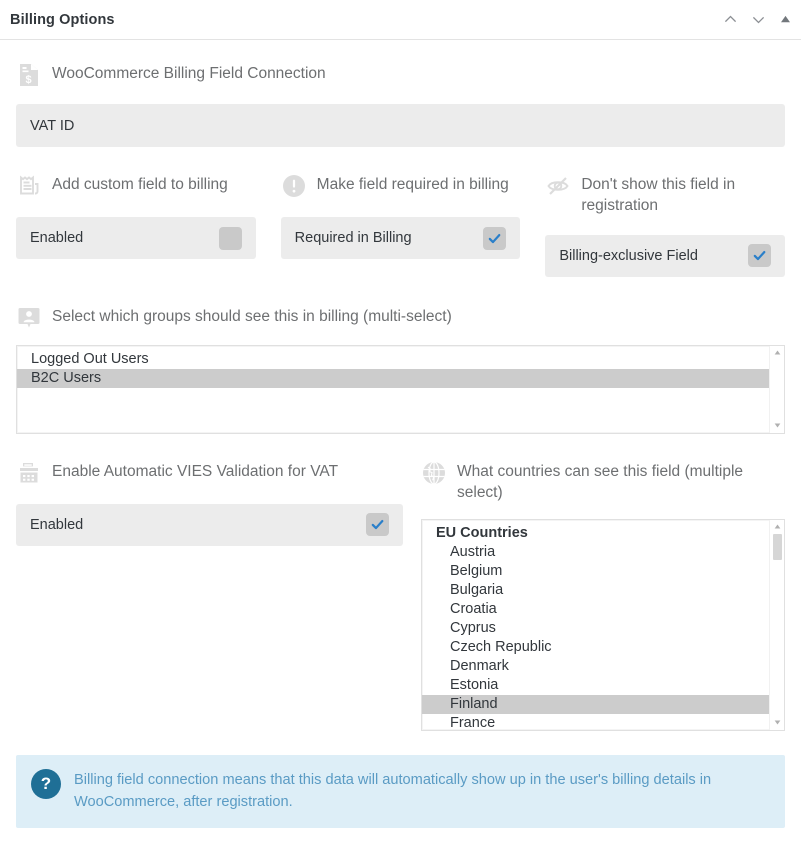 This screenshot has width=801, height=841. I want to click on vies-validation-label-row: Enable Automatic VIES Validation for VAT, so click(209, 473).